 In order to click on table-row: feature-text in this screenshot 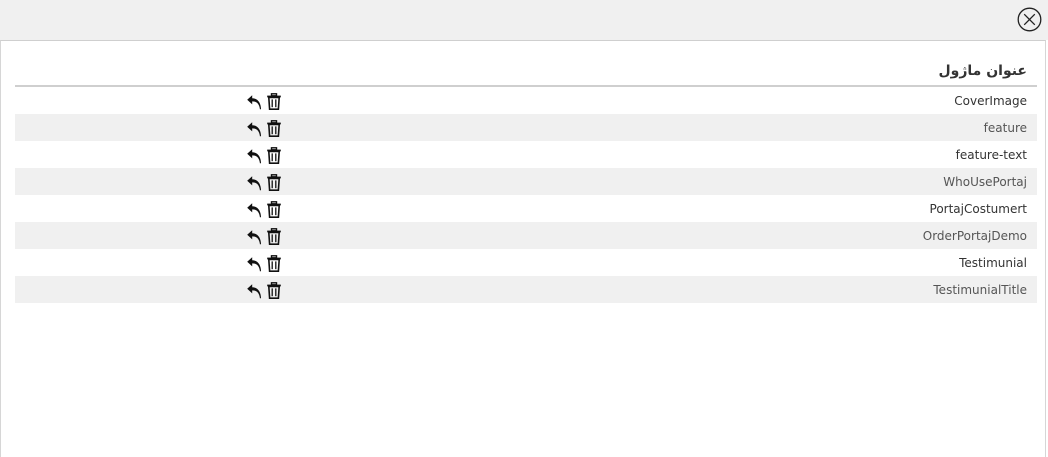, I will do `click(526, 154)`.